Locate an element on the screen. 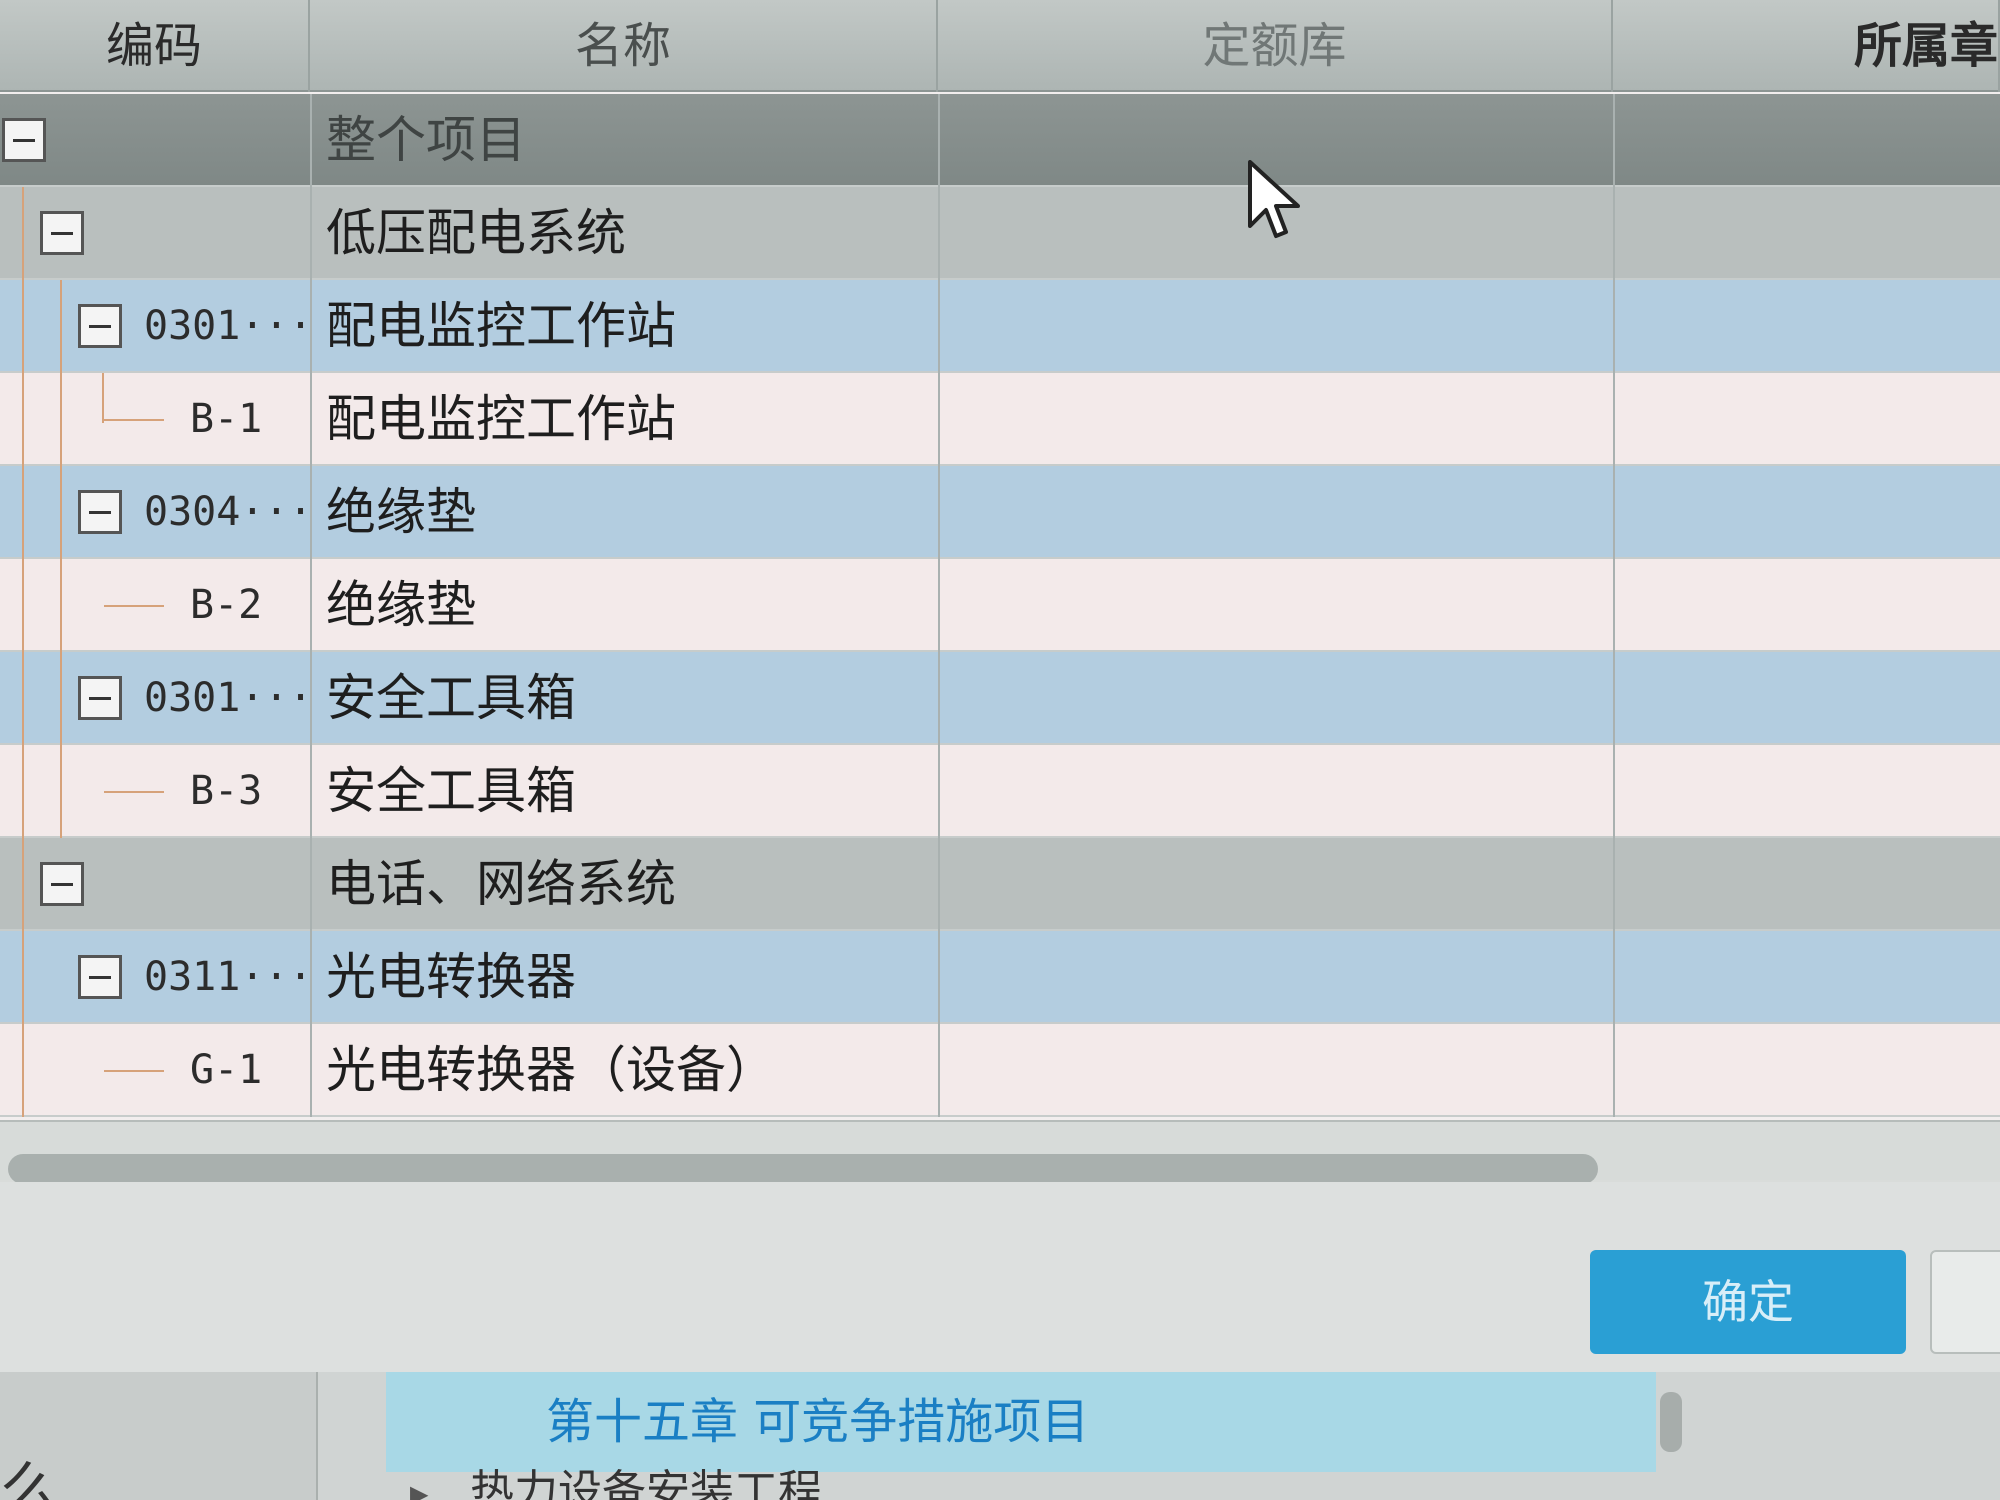 This screenshot has height=1500, width=2000. code-text: G-1 is located at coordinates (226, 1070).